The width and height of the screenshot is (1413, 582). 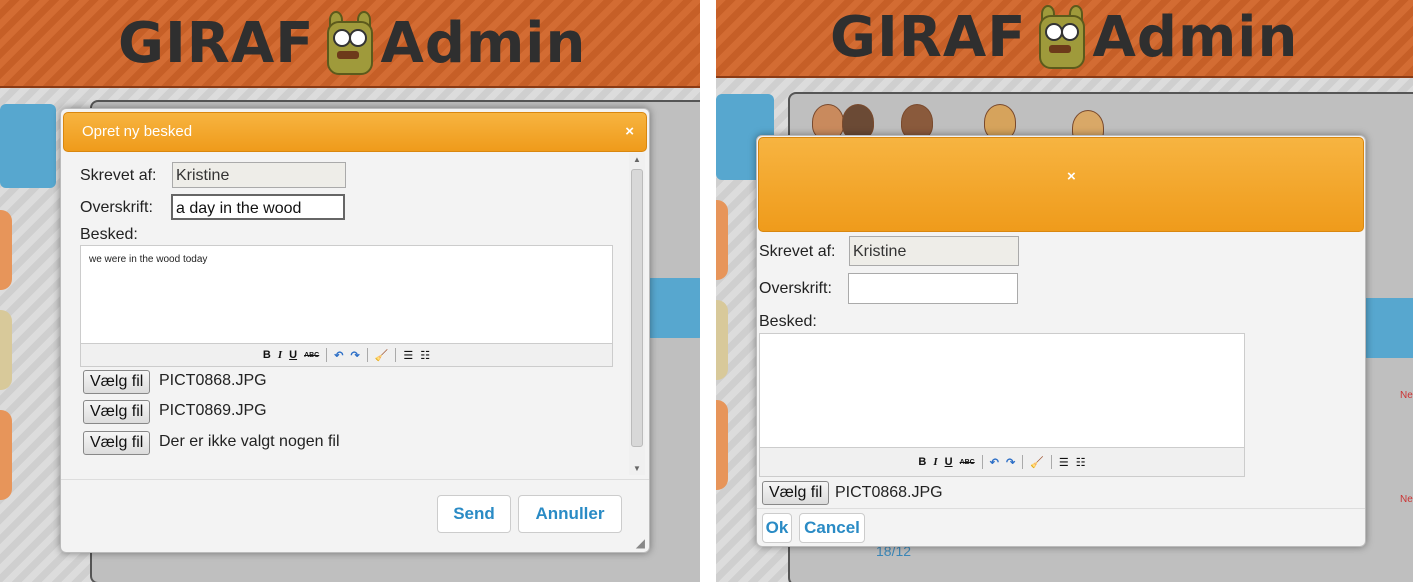 I want to click on scroll-down-icon: ▼, so click(x=637, y=468).